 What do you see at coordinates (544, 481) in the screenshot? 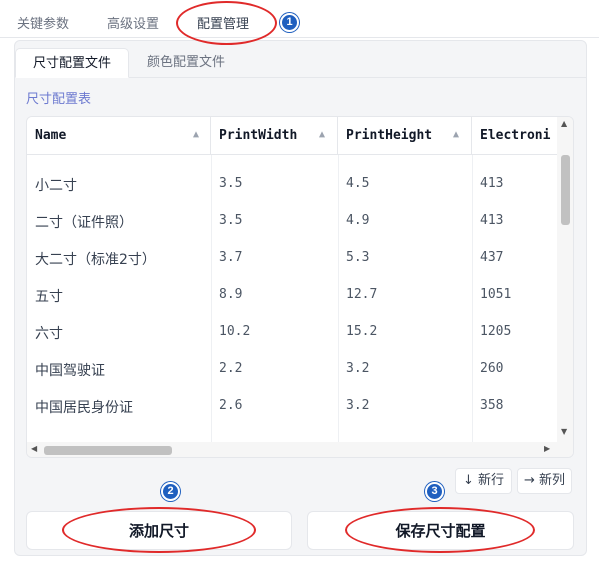
I see `new-column-button: → 新列` at bounding box center [544, 481].